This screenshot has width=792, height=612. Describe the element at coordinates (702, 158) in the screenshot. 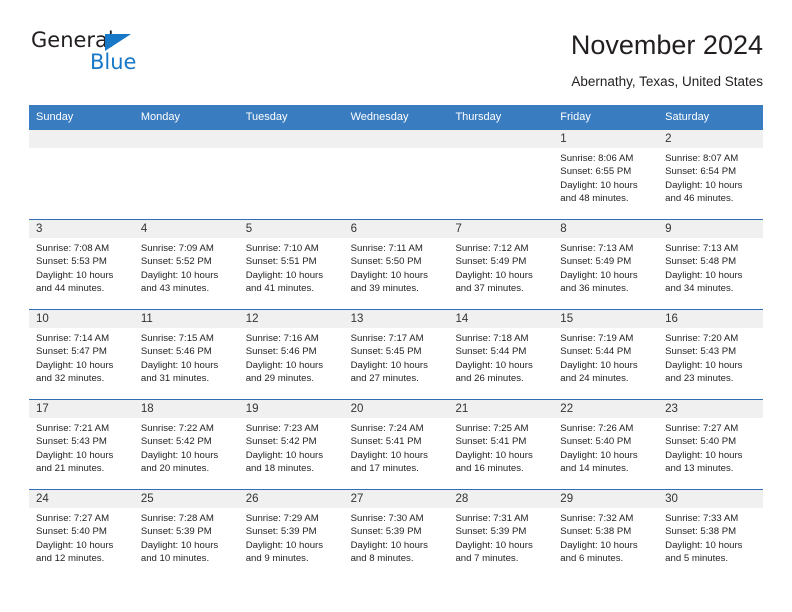

I see `sunrise-text: Sunrise: 8:07 AM` at that location.